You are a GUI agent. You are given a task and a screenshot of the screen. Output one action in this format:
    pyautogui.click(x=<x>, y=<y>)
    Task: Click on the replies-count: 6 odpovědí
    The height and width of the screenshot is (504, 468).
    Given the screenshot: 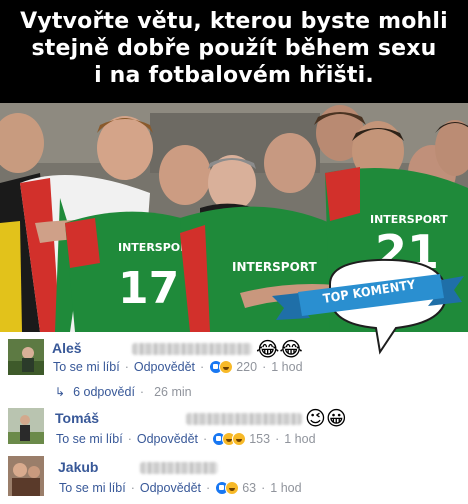 What is the action you would take?
    pyautogui.click(x=104, y=392)
    